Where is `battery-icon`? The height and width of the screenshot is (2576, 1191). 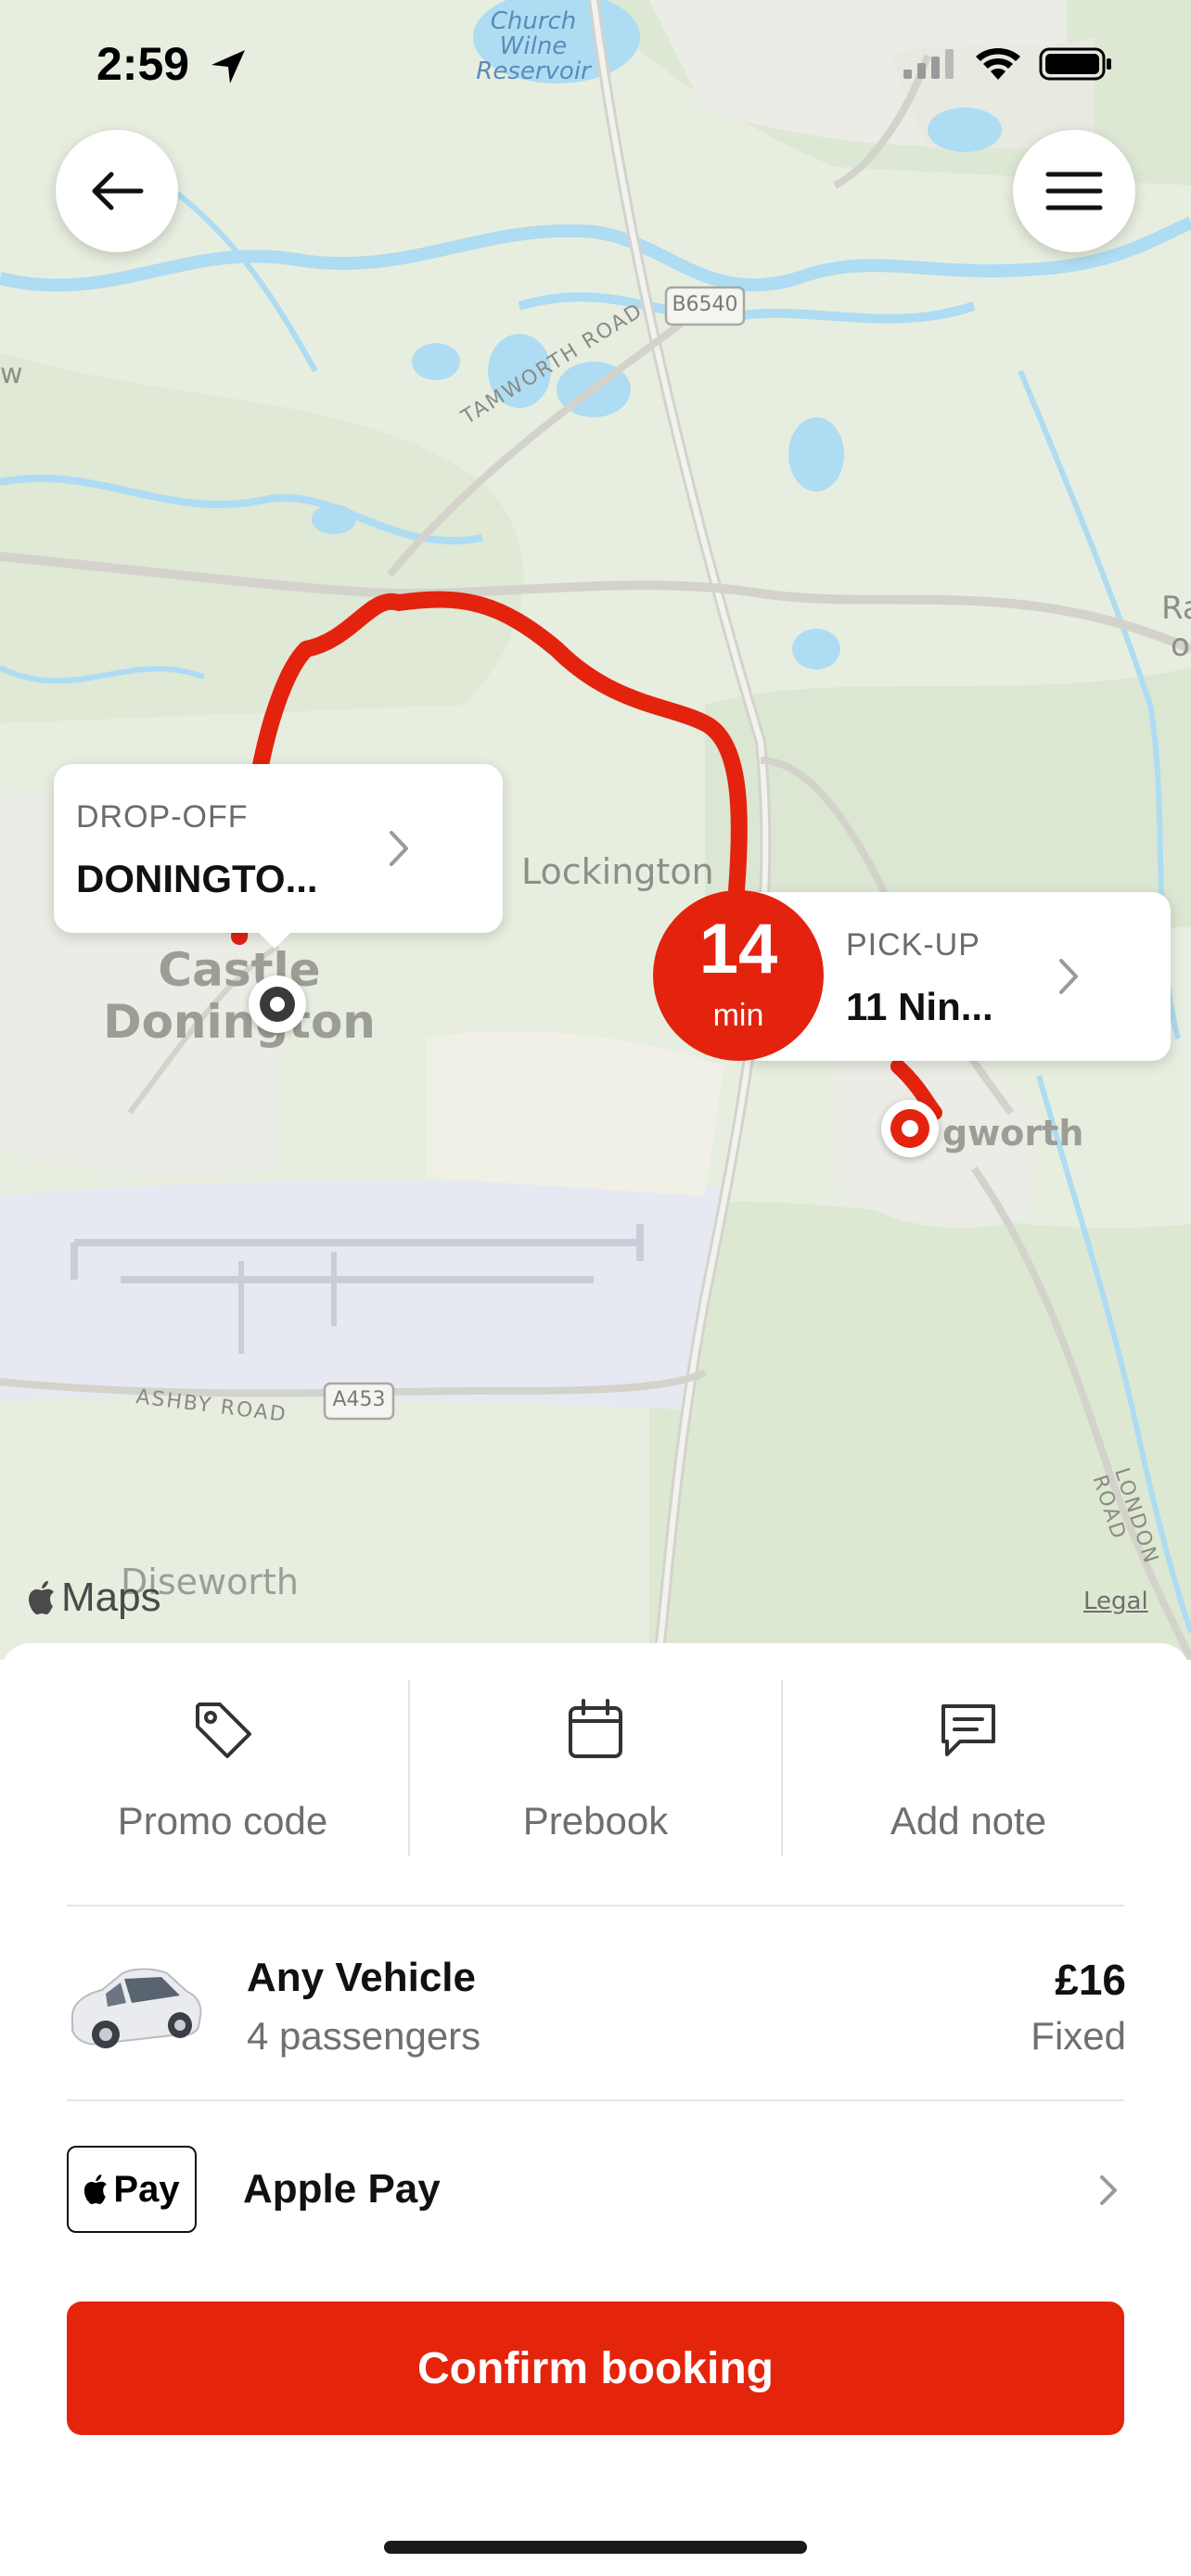 battery-icon is located at coordinates (1075, 64).